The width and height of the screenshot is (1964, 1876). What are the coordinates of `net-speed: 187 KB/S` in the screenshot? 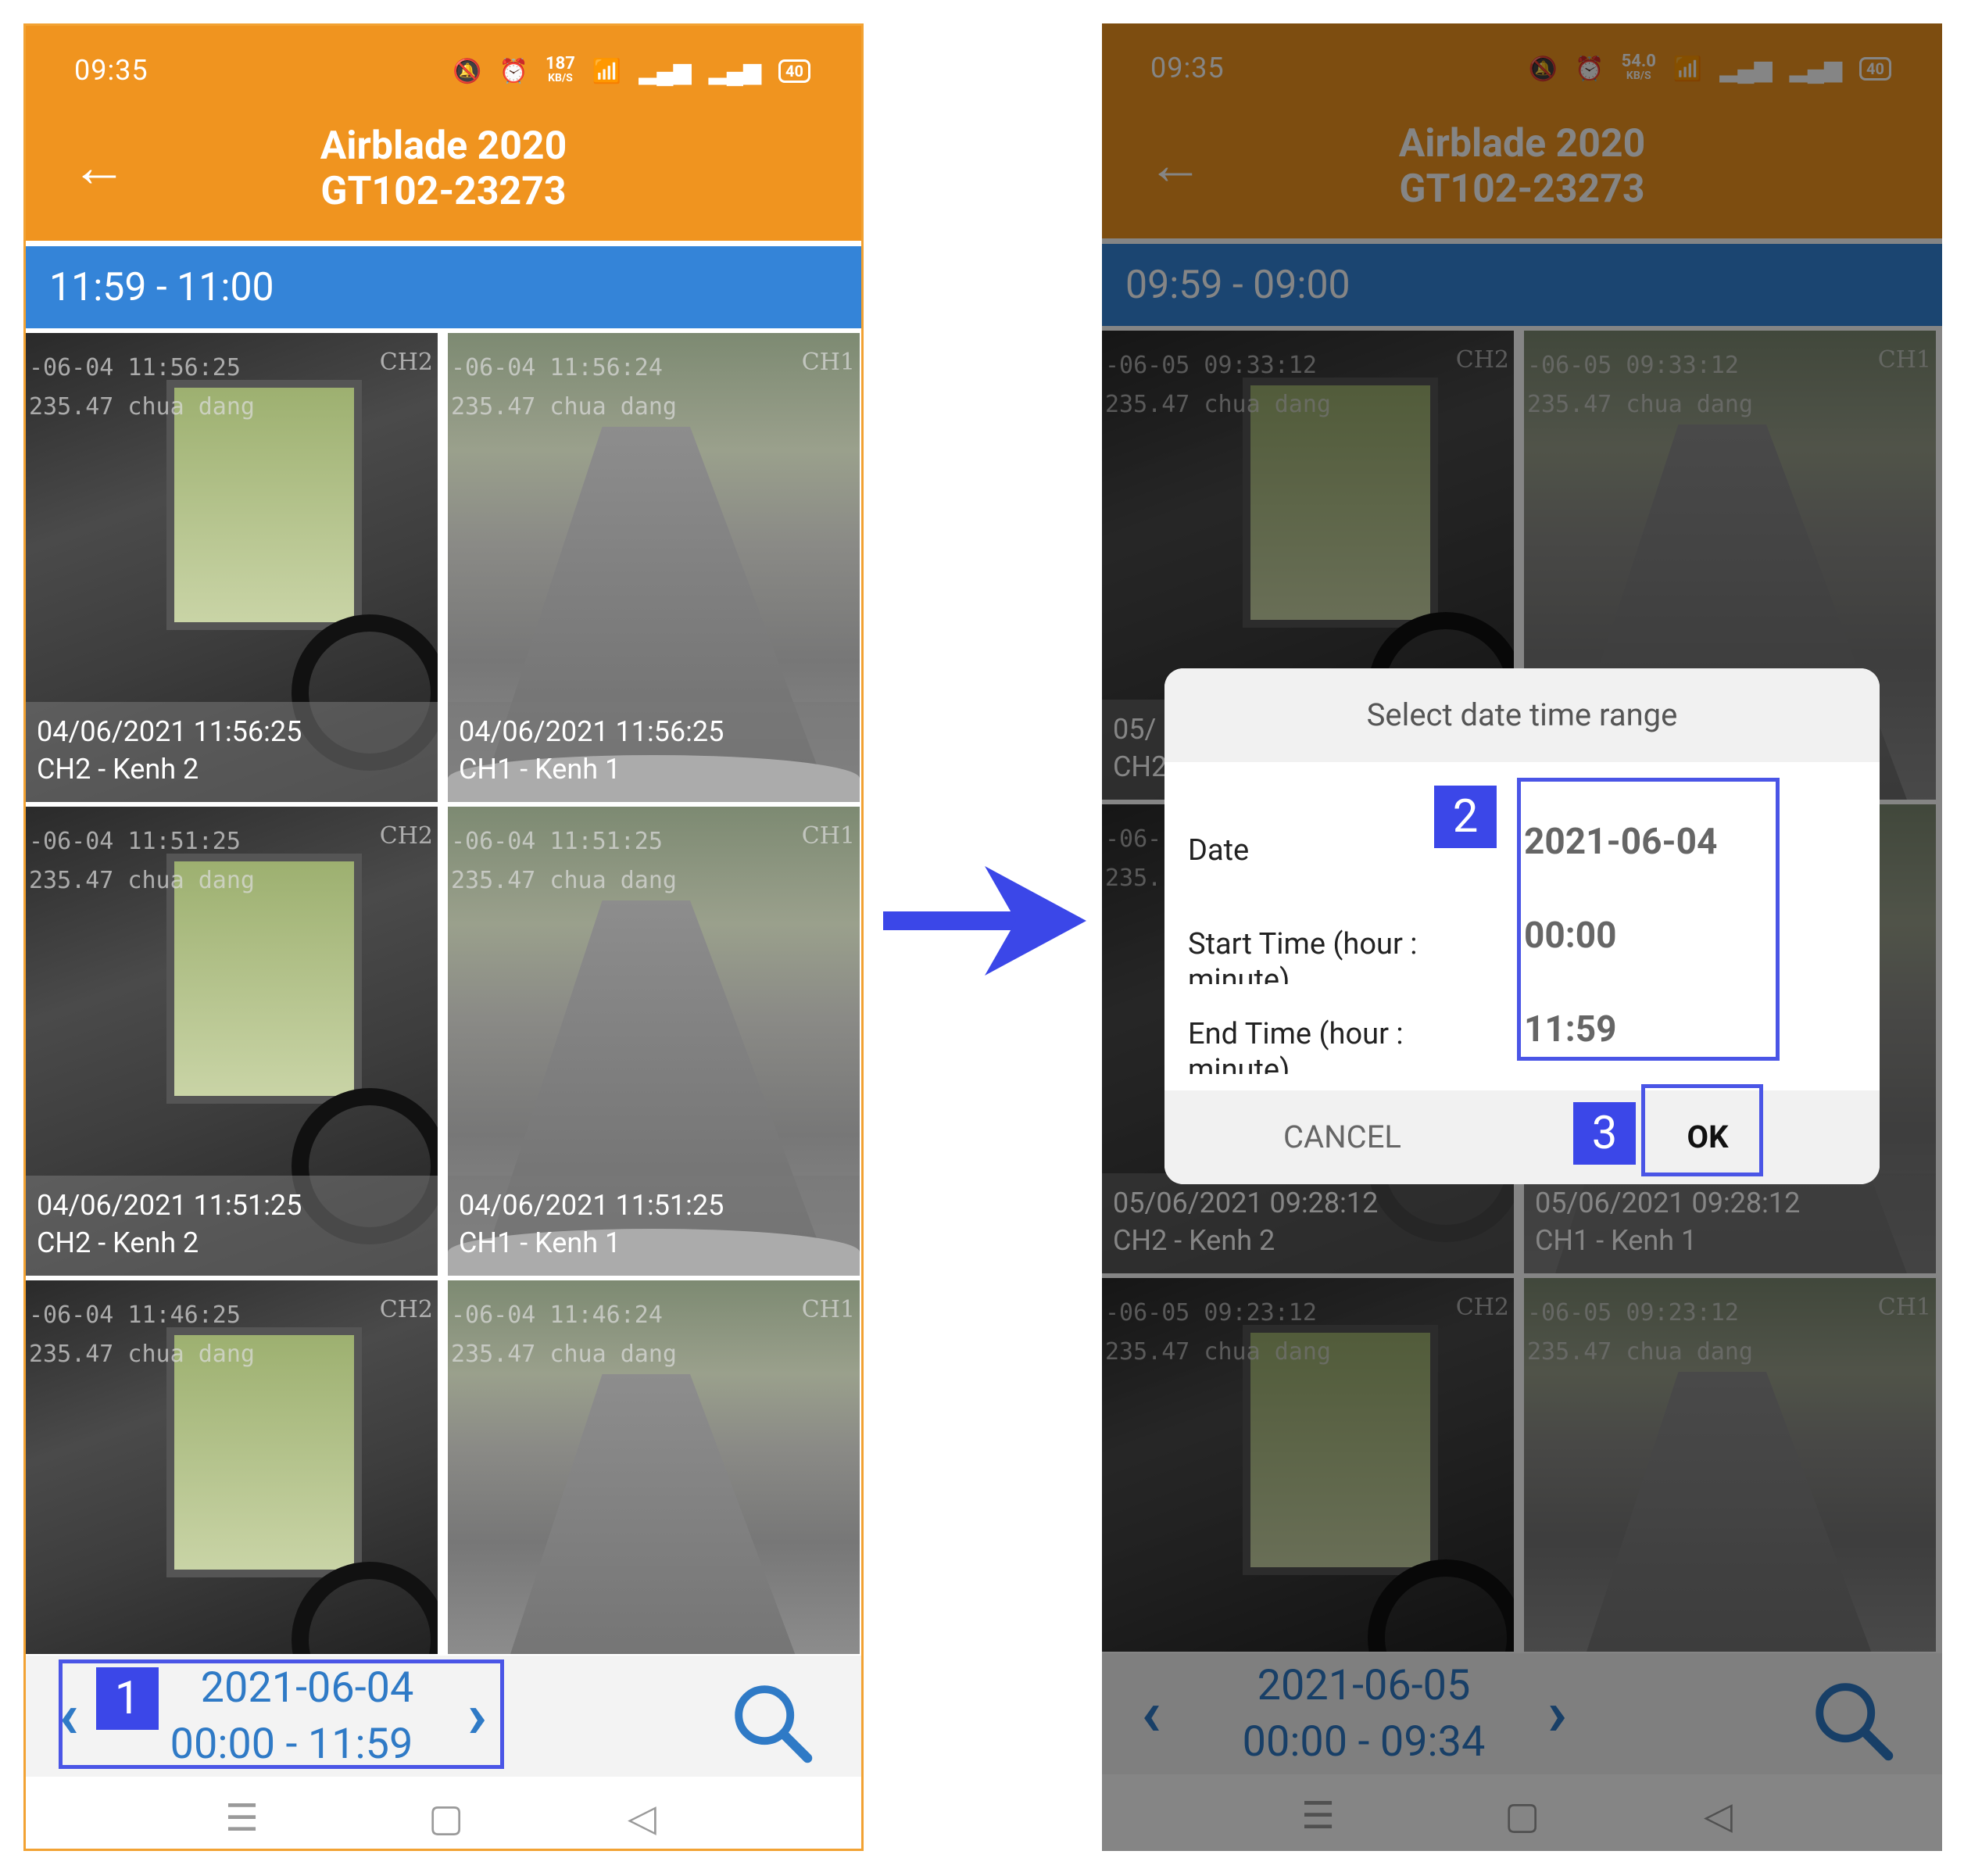 It's located at (560, 69).